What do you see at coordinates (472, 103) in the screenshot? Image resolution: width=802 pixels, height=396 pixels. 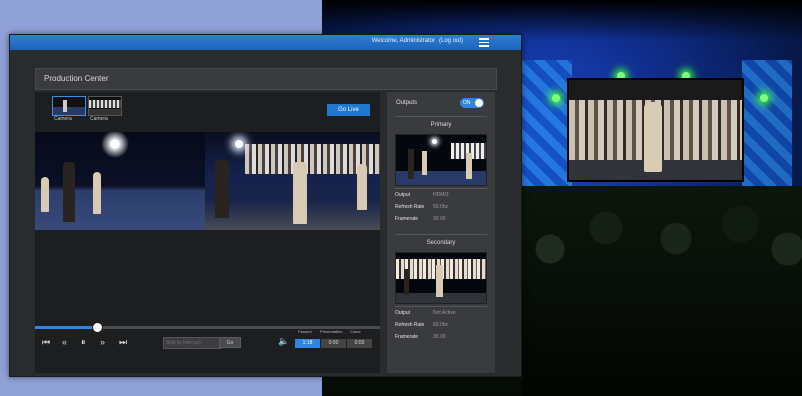 I see `outputs-toggle: ON` at bounding box center [472, 103].